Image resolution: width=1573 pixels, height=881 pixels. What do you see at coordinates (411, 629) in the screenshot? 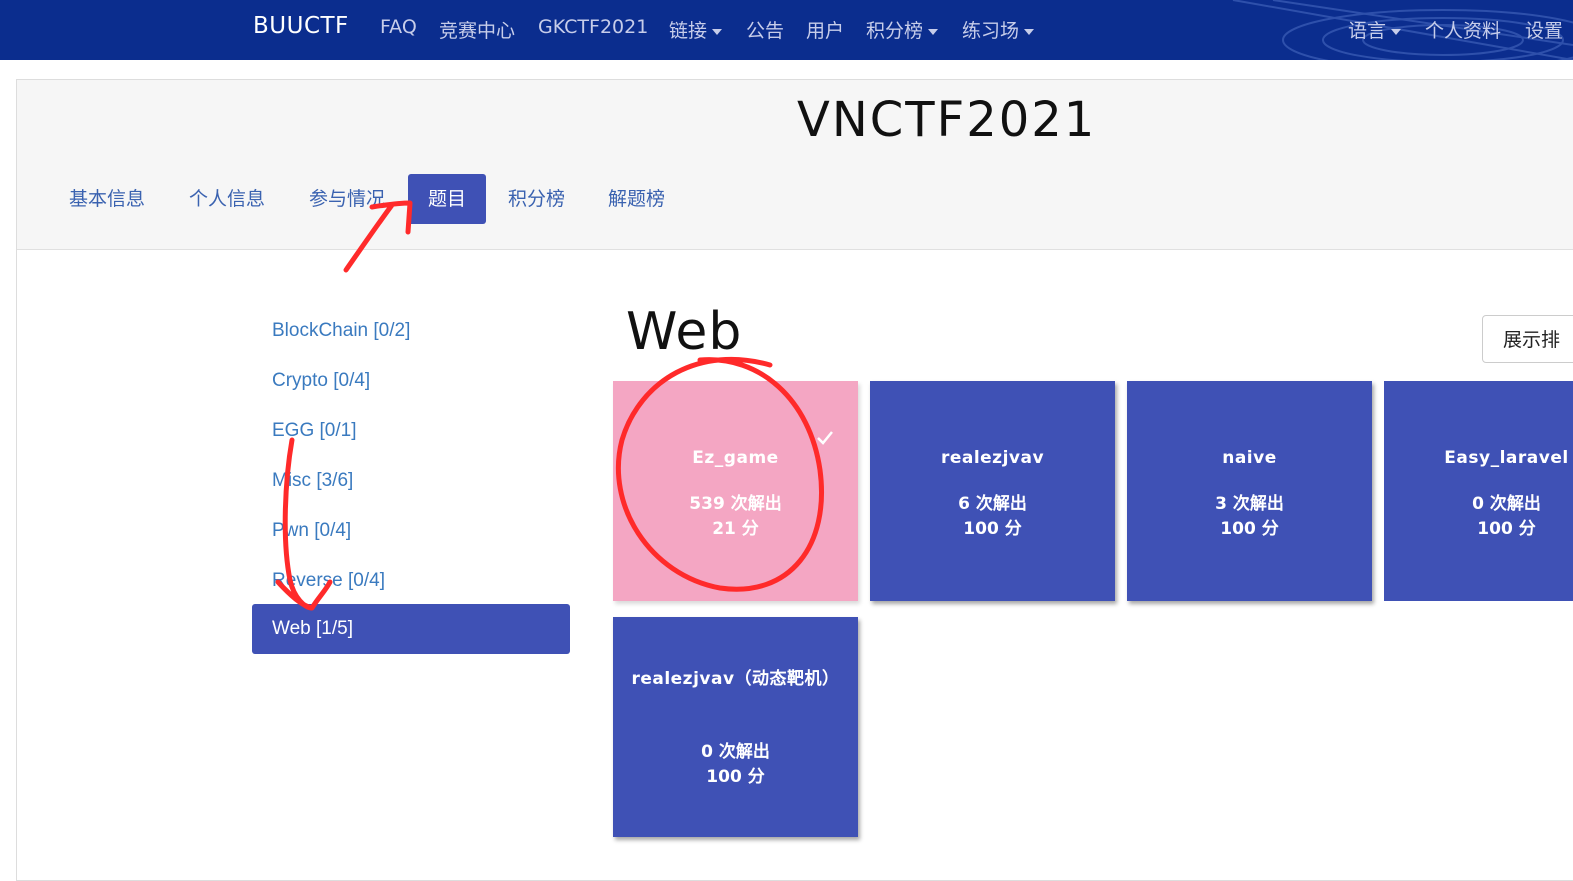
I see `category-web: Web [1/5]` at bounding box center [411, 629].